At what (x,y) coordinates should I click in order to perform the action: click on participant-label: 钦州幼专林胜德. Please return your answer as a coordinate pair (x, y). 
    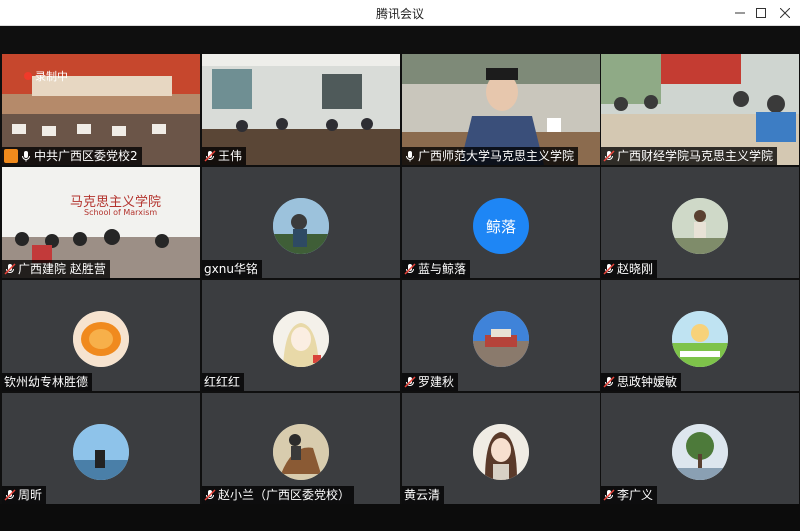
    Looking at the image, I should click on (47, 382).